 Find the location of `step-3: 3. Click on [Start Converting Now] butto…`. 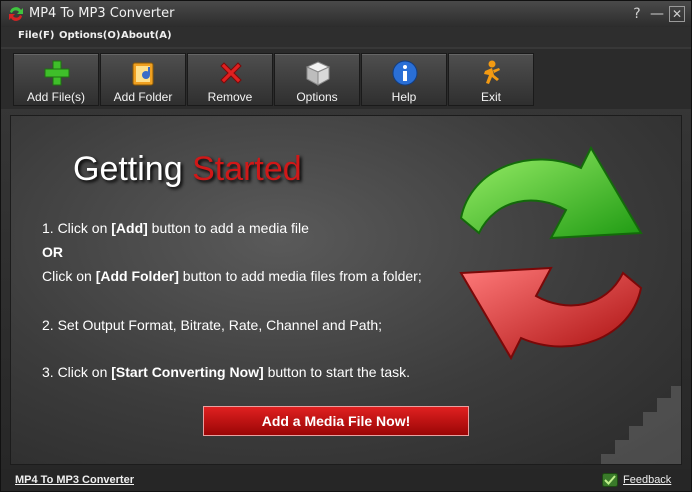

step-3: 3. Click on [Start Converting Now] butto… is located at coordinates (226, 372).